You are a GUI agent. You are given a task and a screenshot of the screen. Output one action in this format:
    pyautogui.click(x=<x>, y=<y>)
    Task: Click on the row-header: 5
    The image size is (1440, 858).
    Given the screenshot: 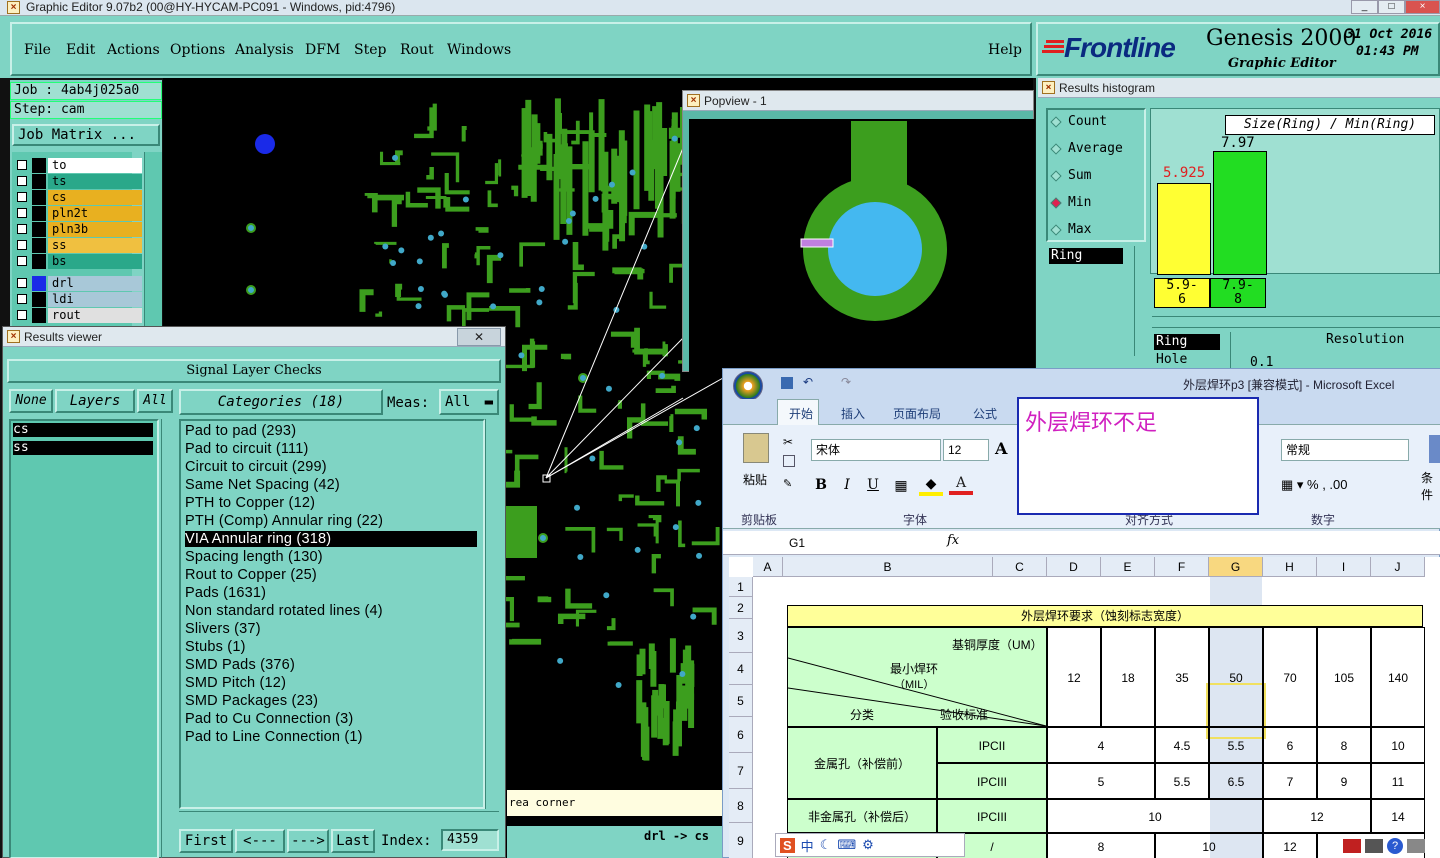 What is the action you would take?
    pyautogui.click(x=741, y=701)
    